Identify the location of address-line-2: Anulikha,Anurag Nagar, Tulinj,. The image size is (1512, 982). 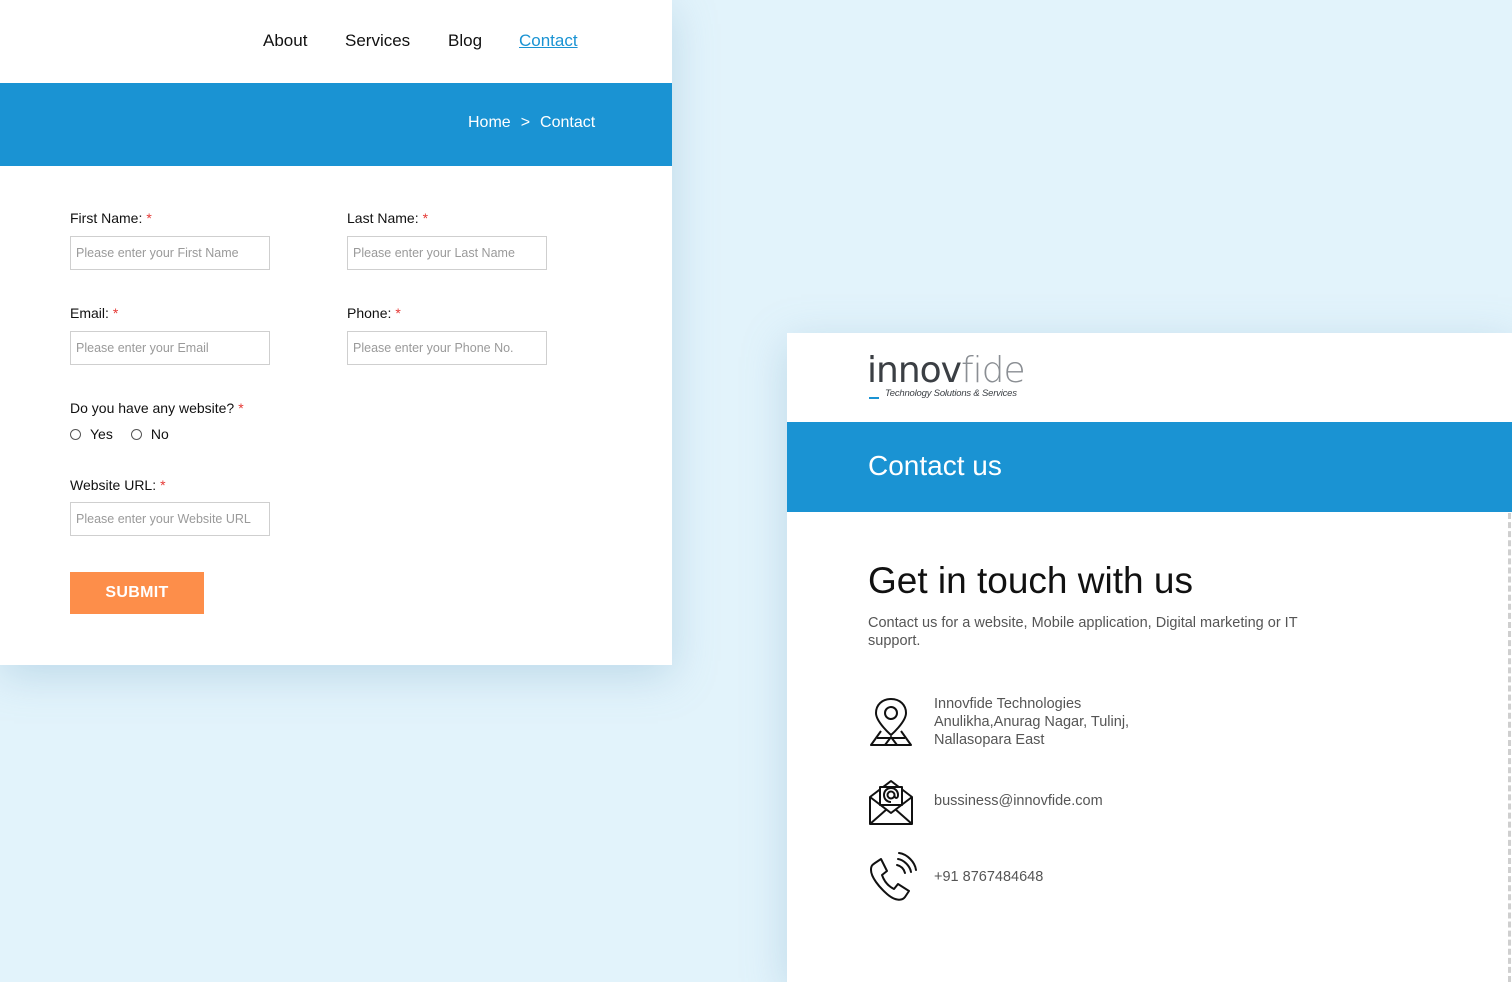
(1032, 722).